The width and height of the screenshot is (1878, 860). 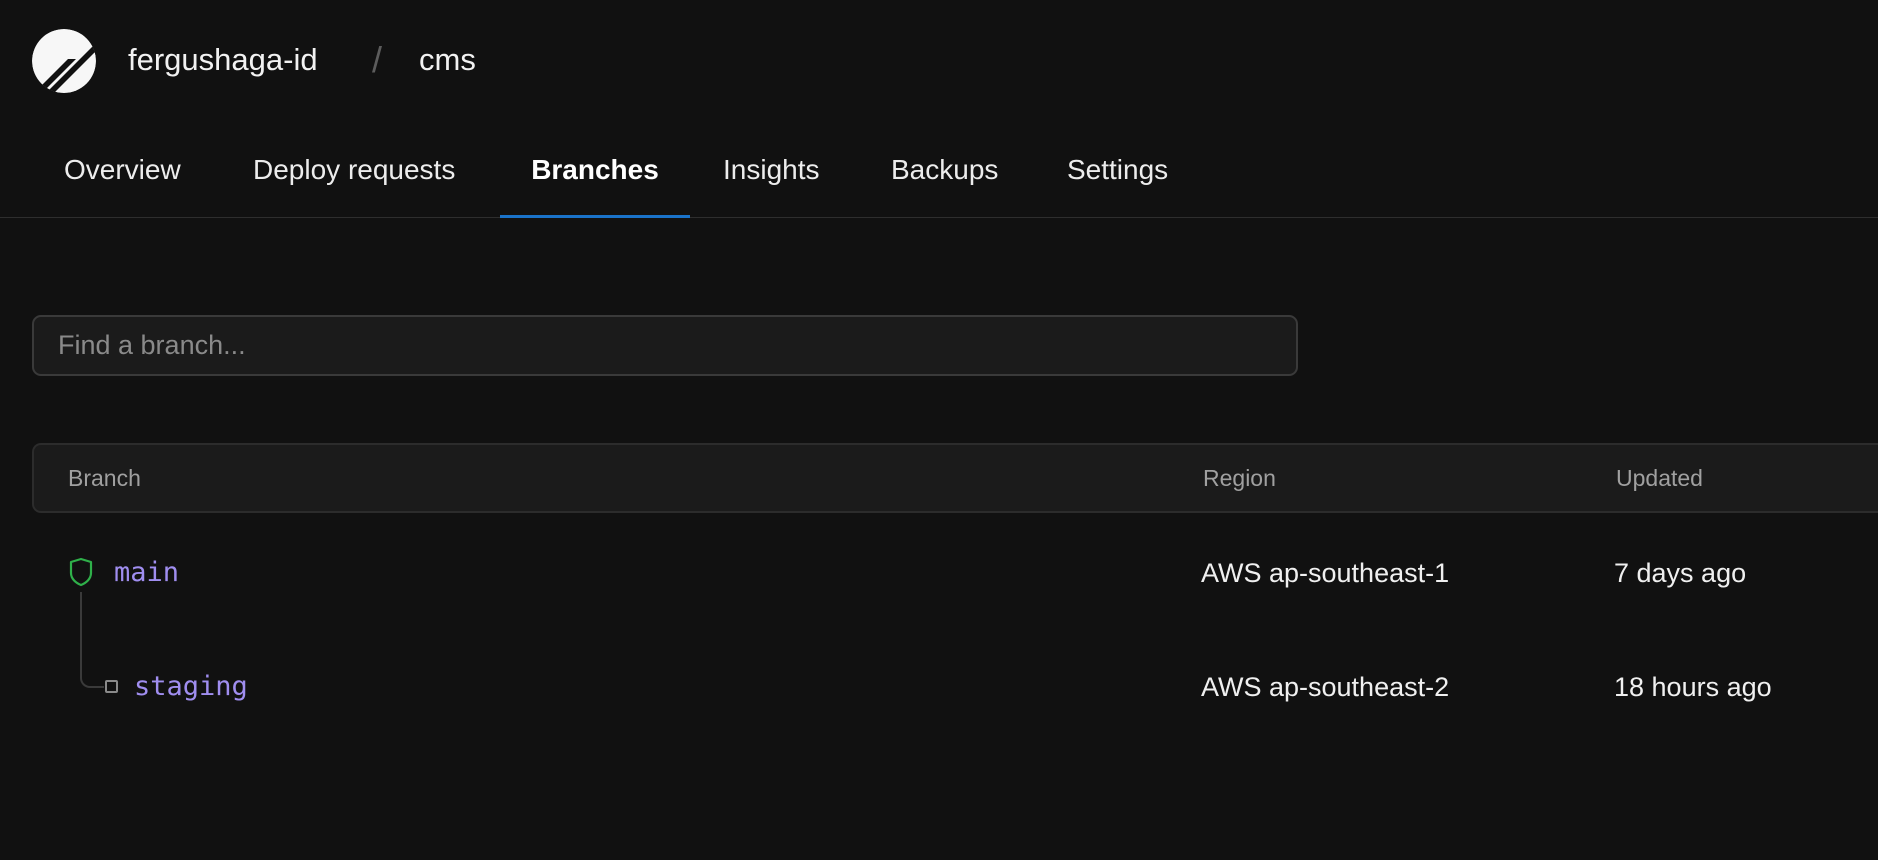 What do you see at coordinates (1659, 478) in the screenshot?
I see `column-header-updated: Updated` at bounding box center [1659, 478].